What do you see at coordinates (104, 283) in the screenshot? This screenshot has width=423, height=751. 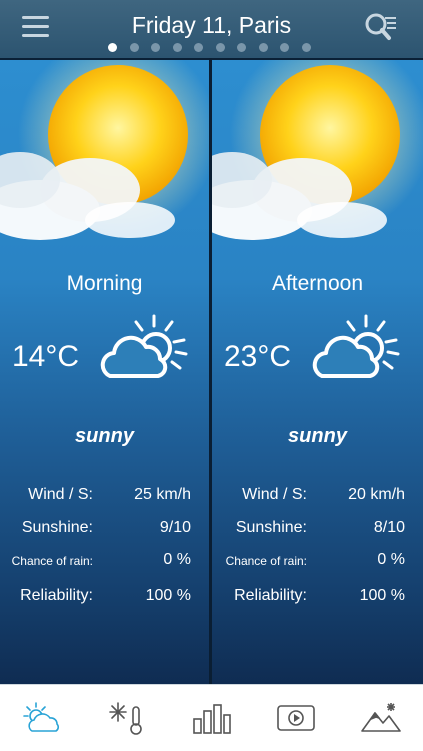 I see `period-label: Morning` at bounding box center [104, 283].